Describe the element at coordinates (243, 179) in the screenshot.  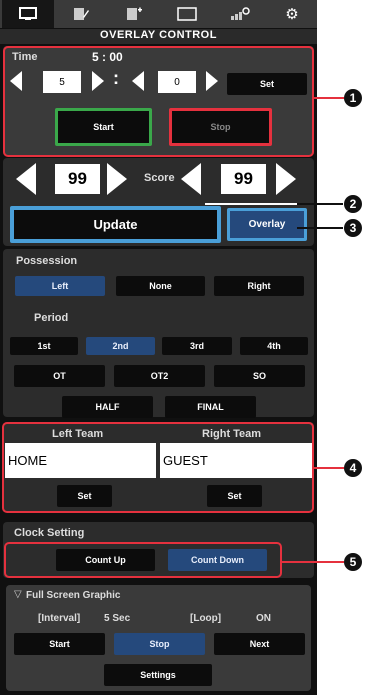
I see `right-score-field: 99` at that location.